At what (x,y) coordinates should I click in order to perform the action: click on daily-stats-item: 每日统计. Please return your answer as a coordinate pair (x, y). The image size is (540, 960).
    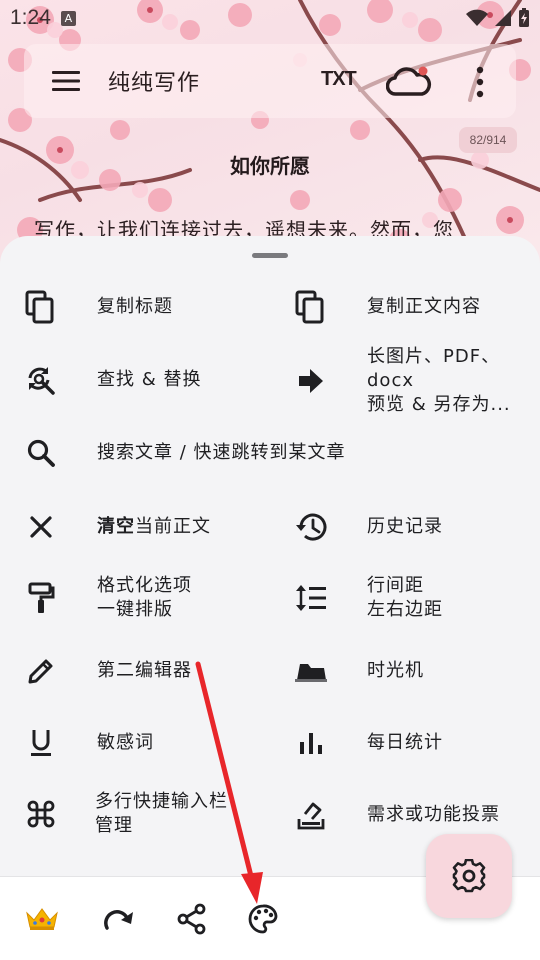
    Looking at the image, I should click on (368, 743).